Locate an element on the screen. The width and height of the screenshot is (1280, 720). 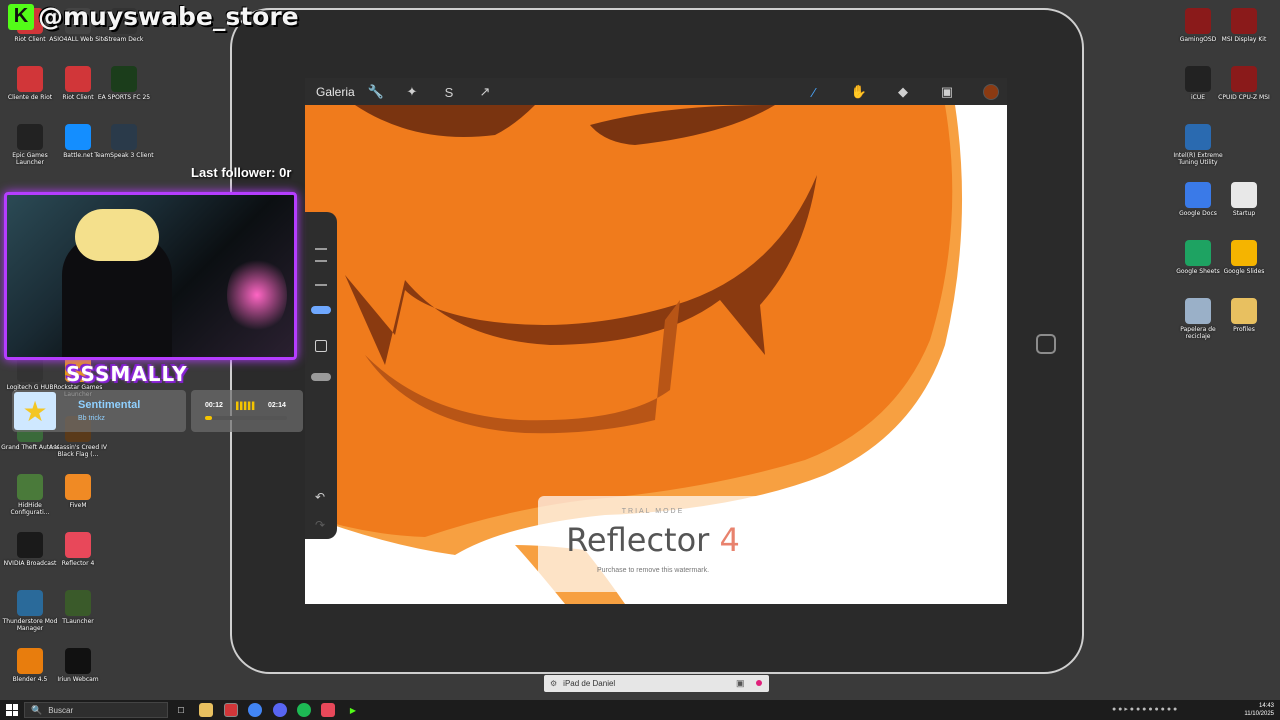
desktop-icon-label: Startup is located at coordinates (1244, 213).